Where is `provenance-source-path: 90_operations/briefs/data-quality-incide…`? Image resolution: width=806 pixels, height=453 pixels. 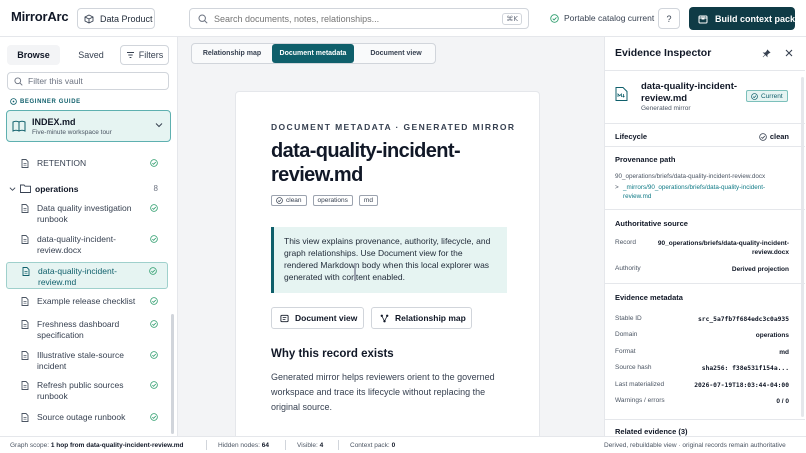 provenance-source-path: 90_operations/briefs/data-quality-incide… is located at coordinates (705, 176).